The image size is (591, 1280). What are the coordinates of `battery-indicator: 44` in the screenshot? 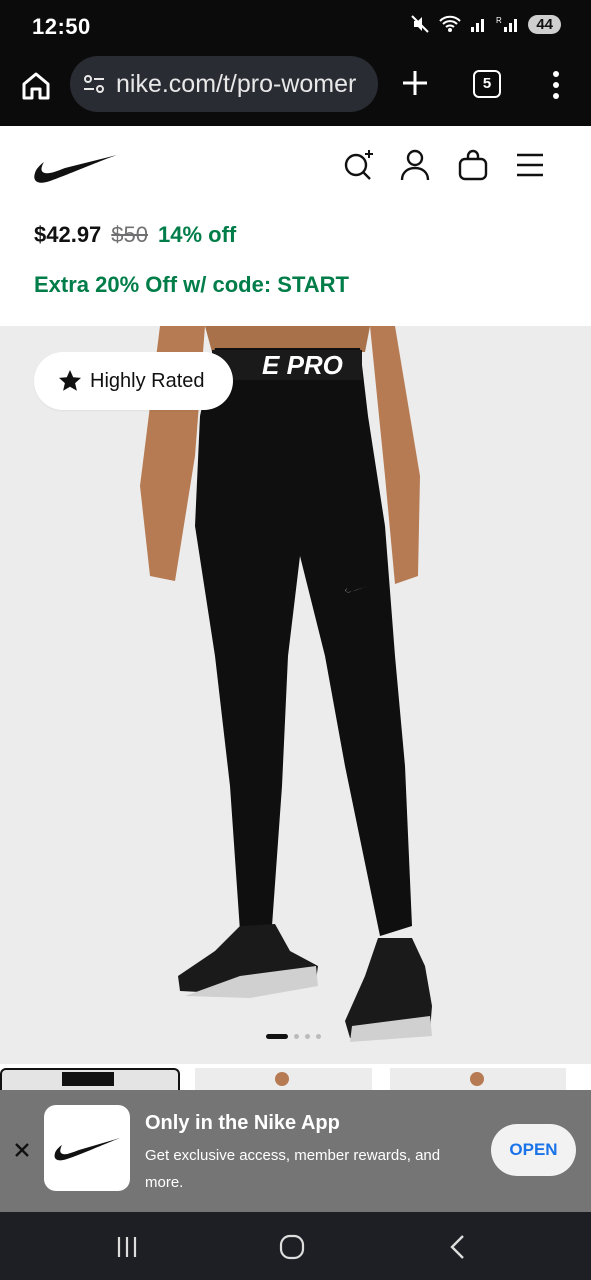 It's located at (544, 24).